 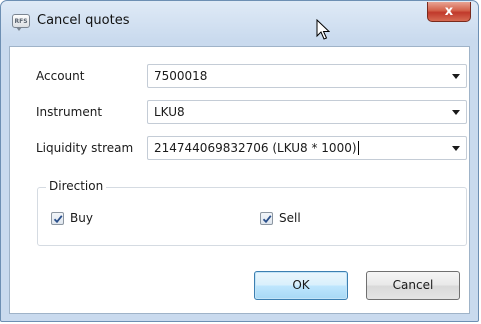 I want to click on liquidity-stream-dropdown: 214744069832706 (LKU8 * 1000), so click(x=307, y=148).